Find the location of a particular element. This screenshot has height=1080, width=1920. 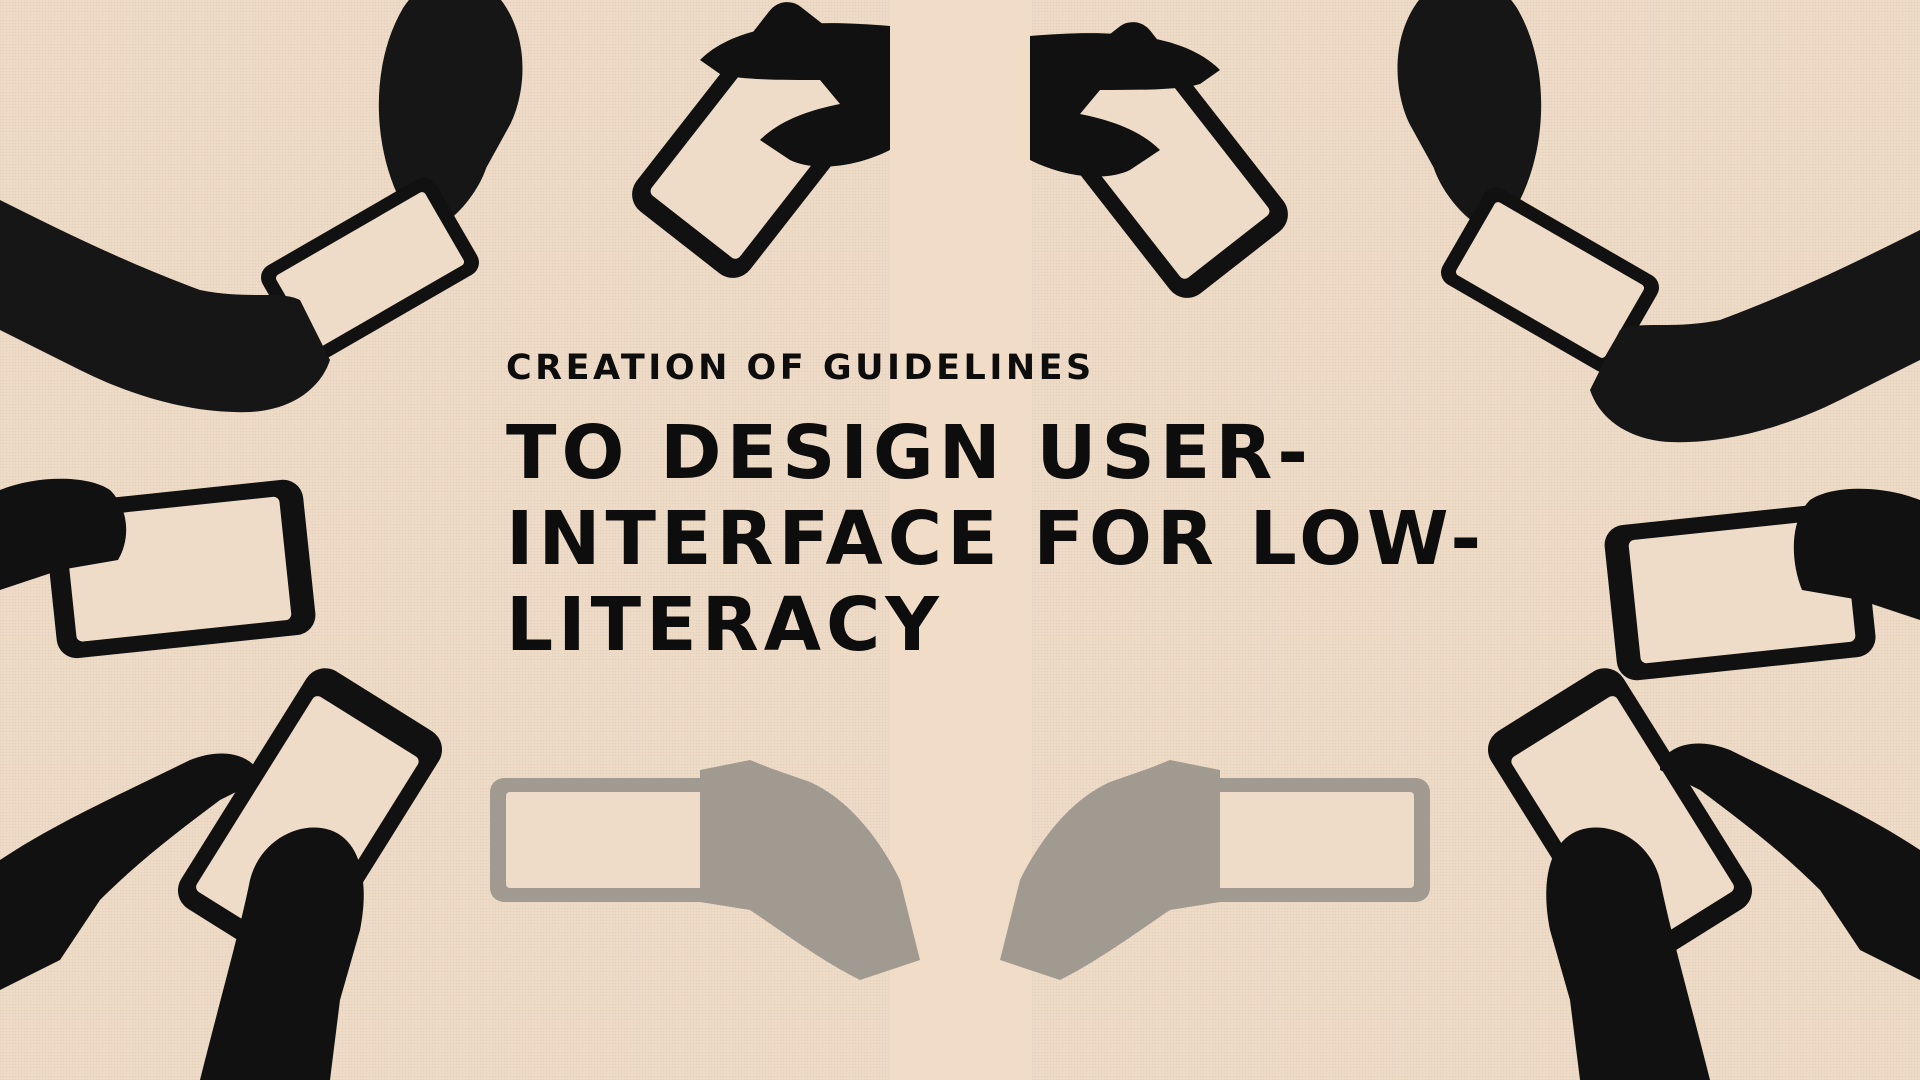

hand-holding-phone-icon is located at coordinates (274, 206).